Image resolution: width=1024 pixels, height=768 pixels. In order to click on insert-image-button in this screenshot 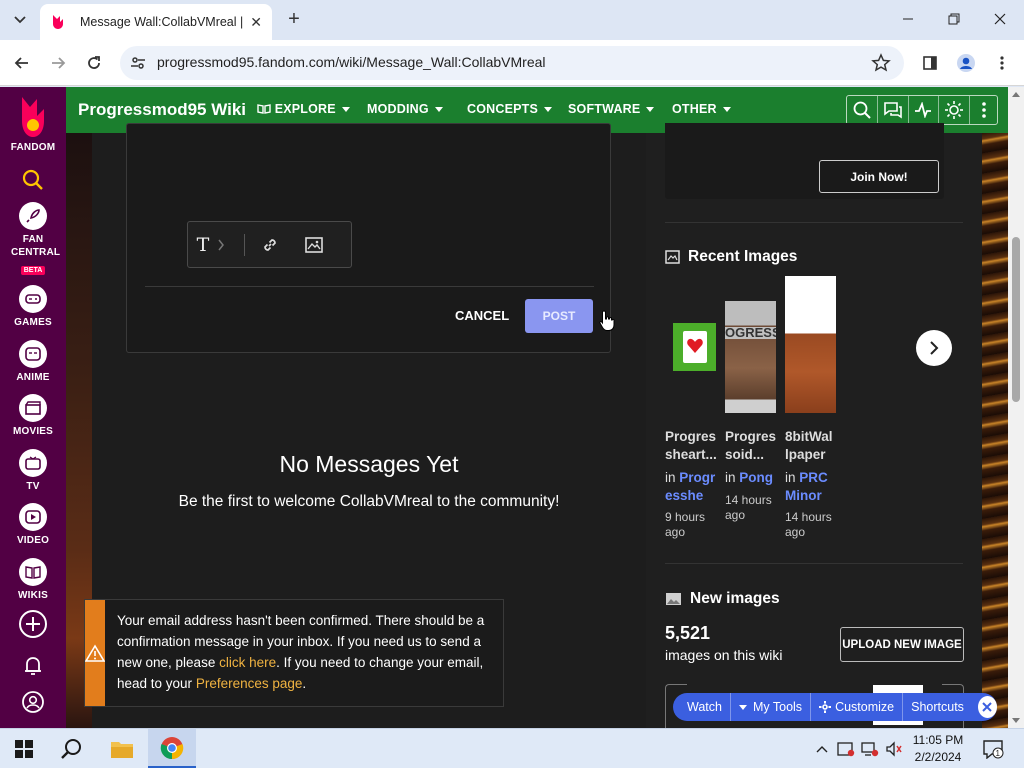, I will do `click(314, 245)`.